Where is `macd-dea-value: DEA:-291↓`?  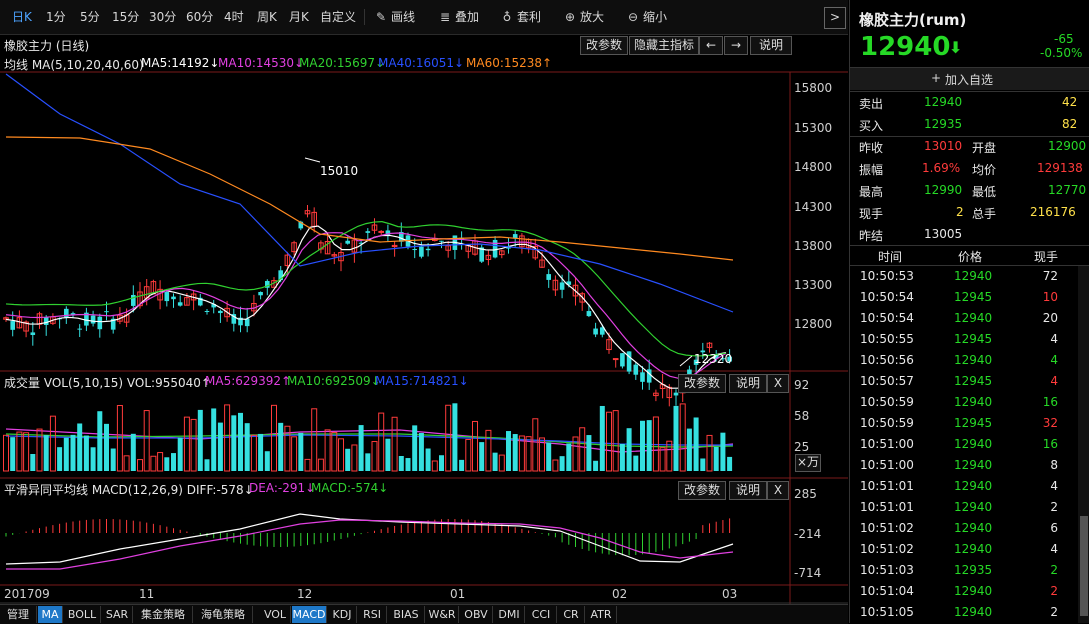 macd-dea-value: DEA:-291↓ is located at coordinates (282, 488).